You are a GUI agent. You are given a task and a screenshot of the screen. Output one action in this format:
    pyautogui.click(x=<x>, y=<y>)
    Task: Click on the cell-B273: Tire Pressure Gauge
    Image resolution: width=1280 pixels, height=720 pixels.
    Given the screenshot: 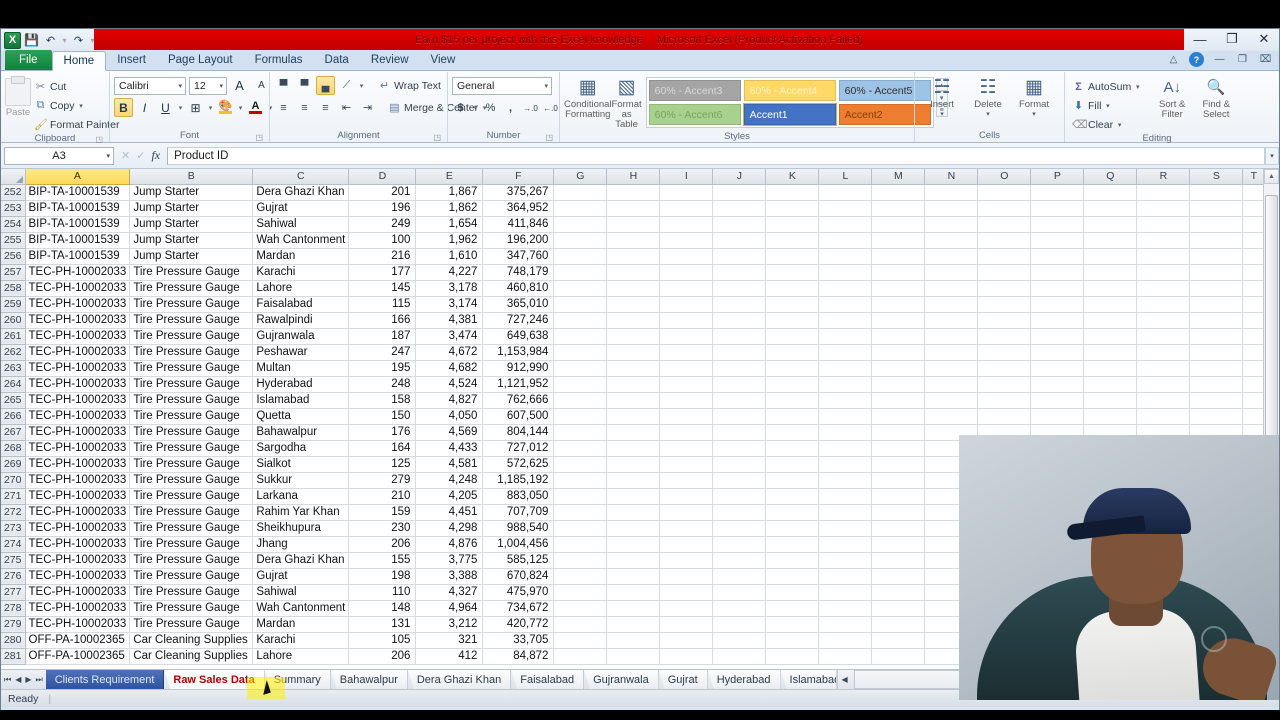 What is the action you would take?
    pyautogui.click(x=191, y=528)
    